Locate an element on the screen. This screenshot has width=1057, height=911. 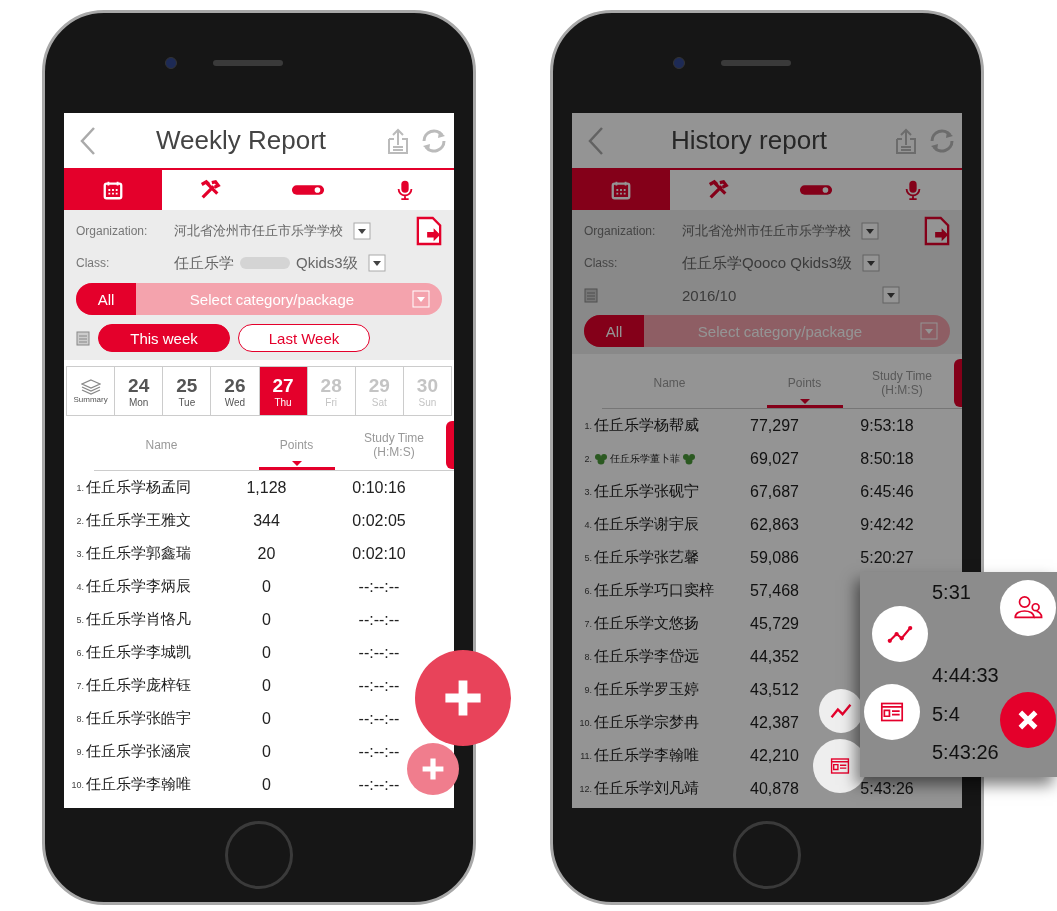
class-value: 任丘乐学Qooco Qkids3级 is located at coordinates (767, 263).